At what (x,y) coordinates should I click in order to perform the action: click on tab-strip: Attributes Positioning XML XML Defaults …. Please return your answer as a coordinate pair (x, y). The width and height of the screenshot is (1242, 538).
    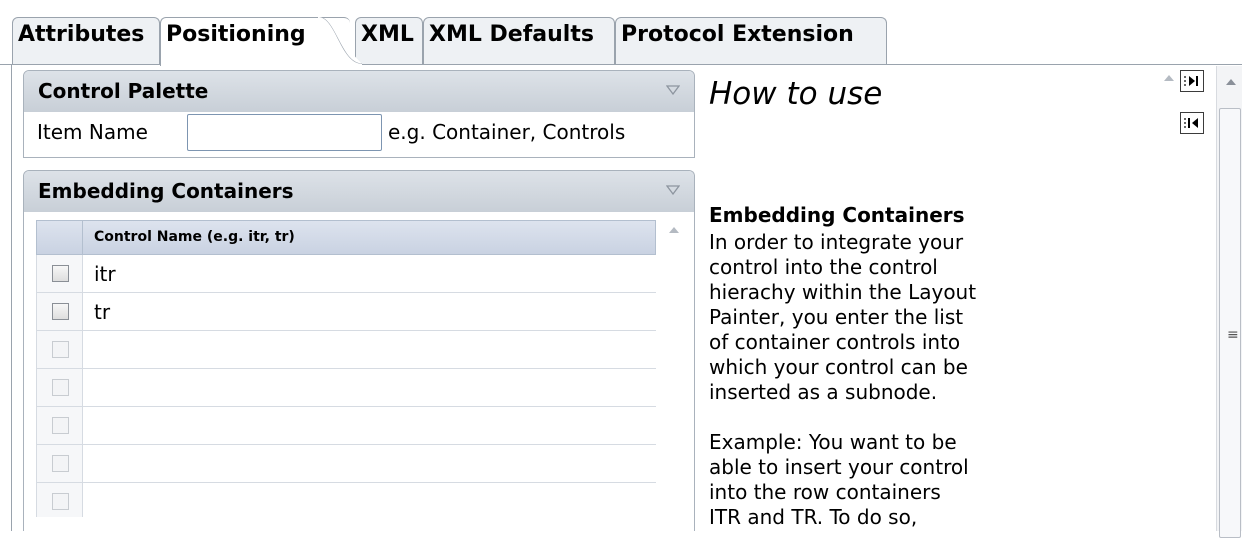
    Looking at the image, I should click on (621, 33).